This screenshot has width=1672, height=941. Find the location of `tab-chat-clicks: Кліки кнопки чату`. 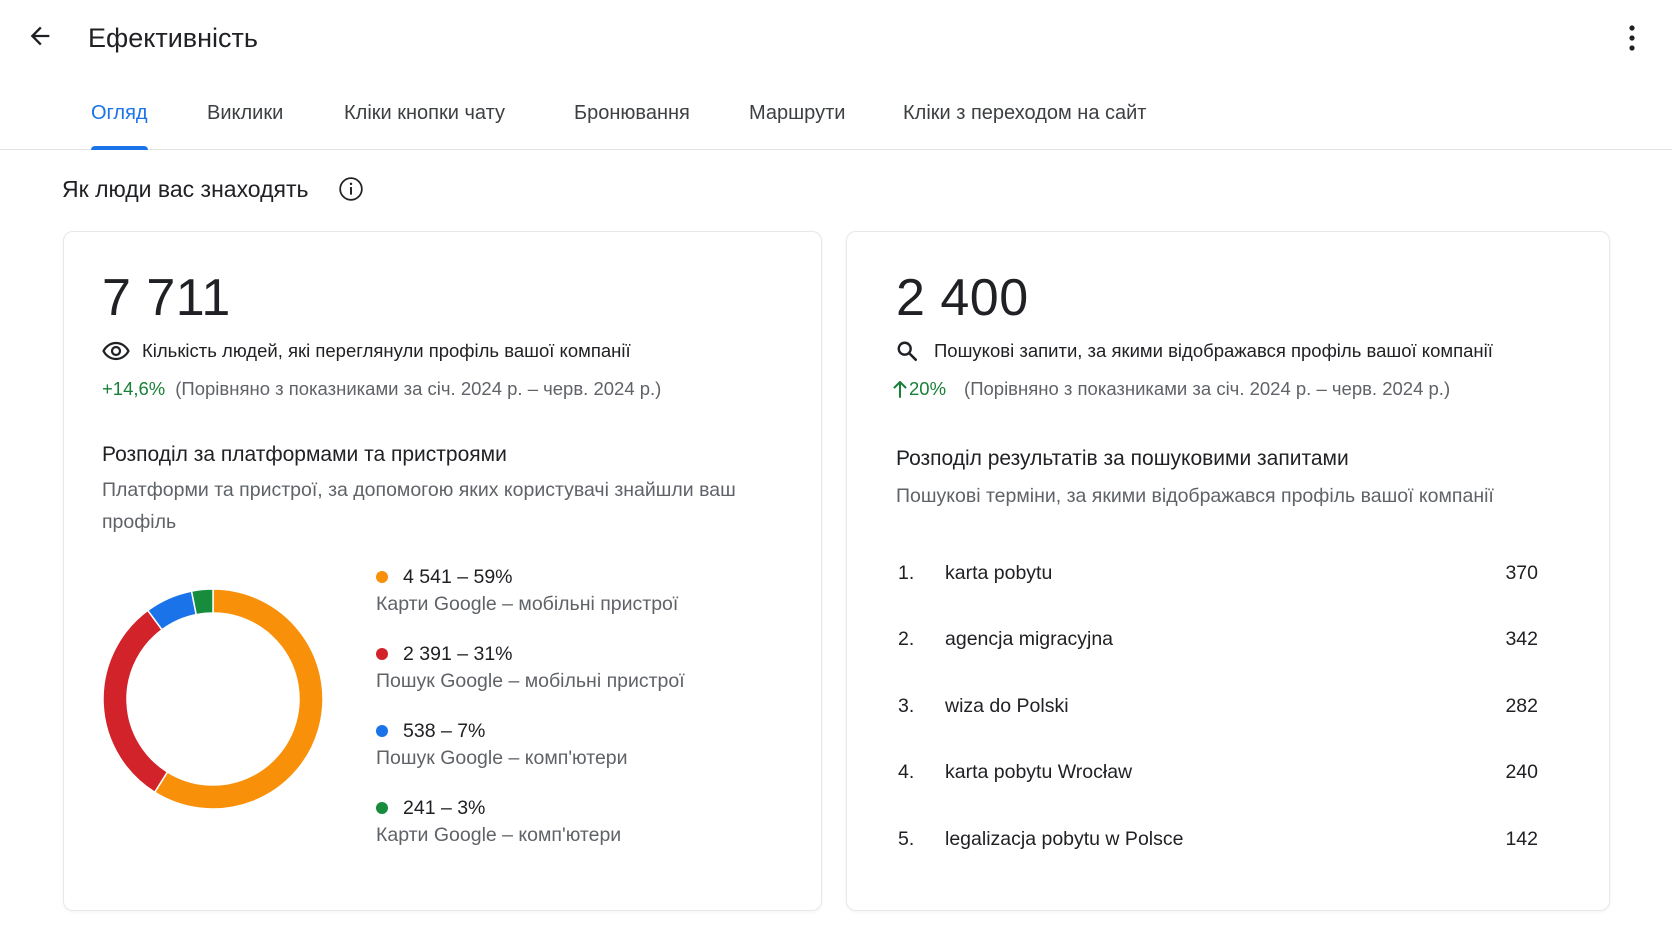

tab-chat-clicks: Кліки кнопки чату is located at coordinates (424, 115).